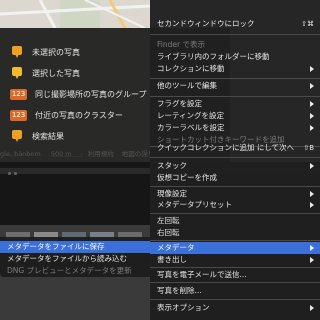 This screenshot has height=320, width=320. I want to click on menu-item-label: コレクションに移動, so click(191, 68).